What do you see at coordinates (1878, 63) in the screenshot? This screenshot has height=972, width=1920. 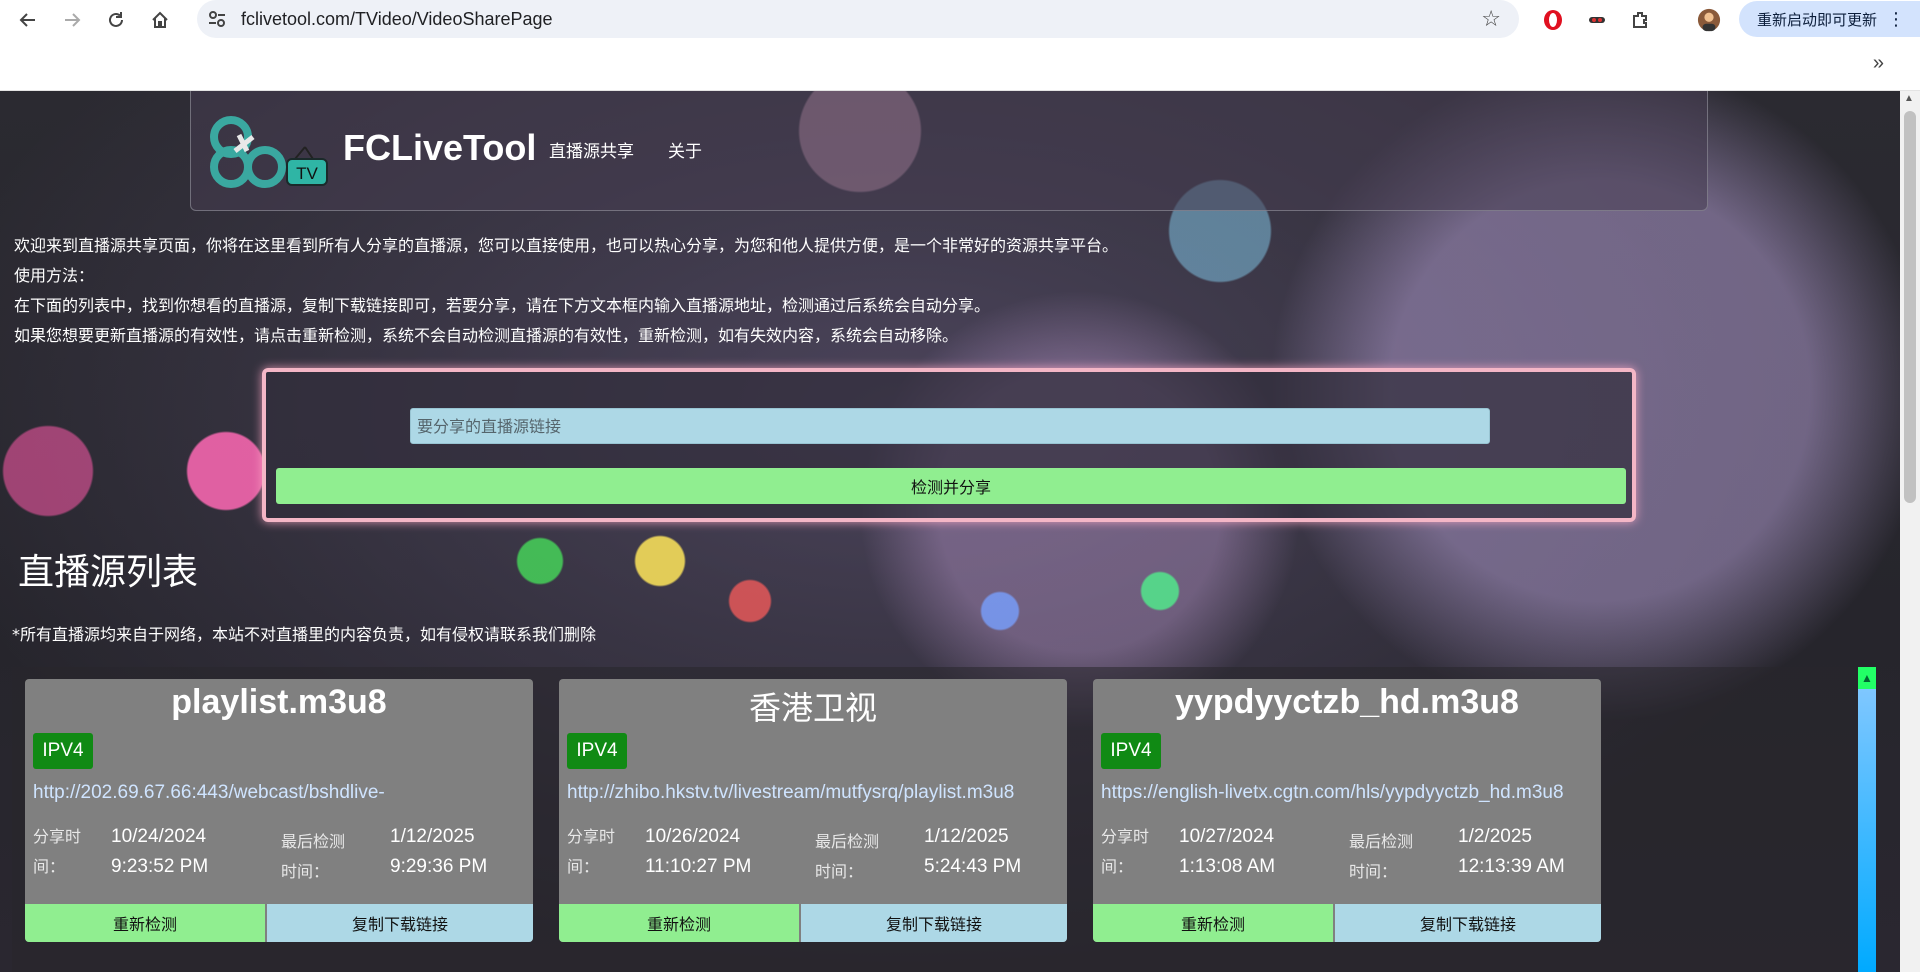 I see `more-bookmarks-icon: »` at bounding box center [1878, 63].